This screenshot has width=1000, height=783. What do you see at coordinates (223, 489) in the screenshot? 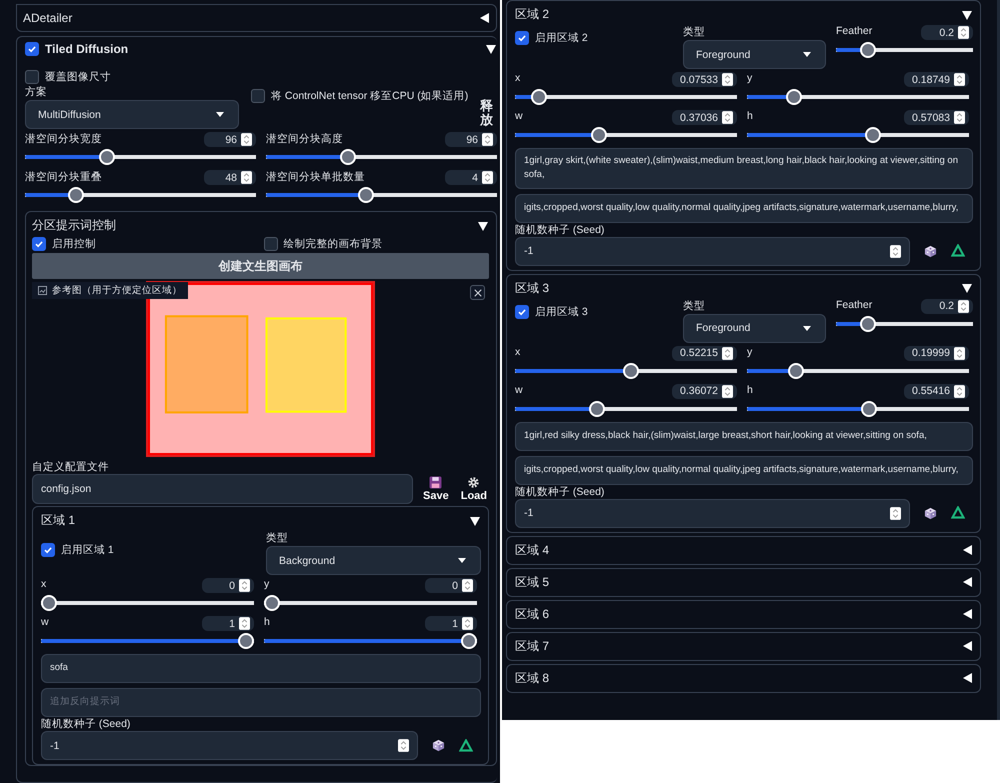
I see `config-file-field: config.json` at bounding box center [223, 489].